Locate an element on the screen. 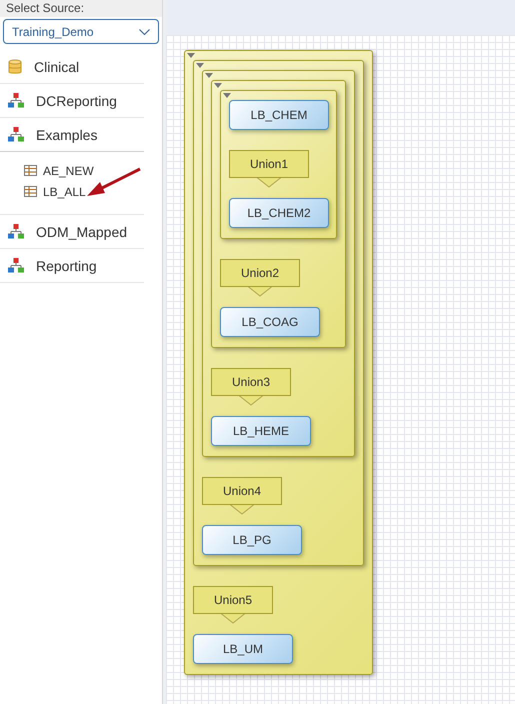 The height and width of the screenshot is (704, 515). table-node: LB_CHEM is located at coordinates (279, 115).